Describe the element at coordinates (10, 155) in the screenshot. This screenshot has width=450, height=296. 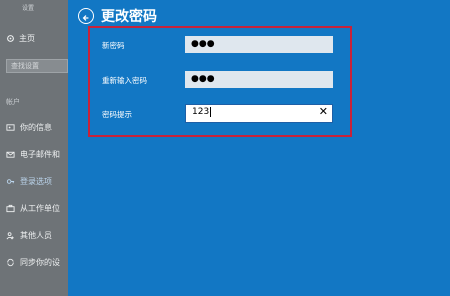
I see `mail-icon` at that location.